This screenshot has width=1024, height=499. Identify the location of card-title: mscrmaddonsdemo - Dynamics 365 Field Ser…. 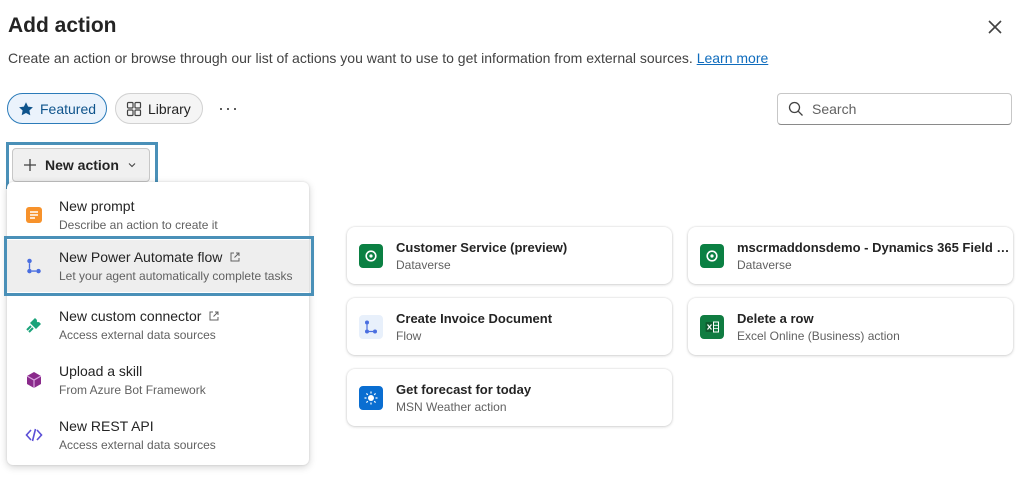
(875, 247).